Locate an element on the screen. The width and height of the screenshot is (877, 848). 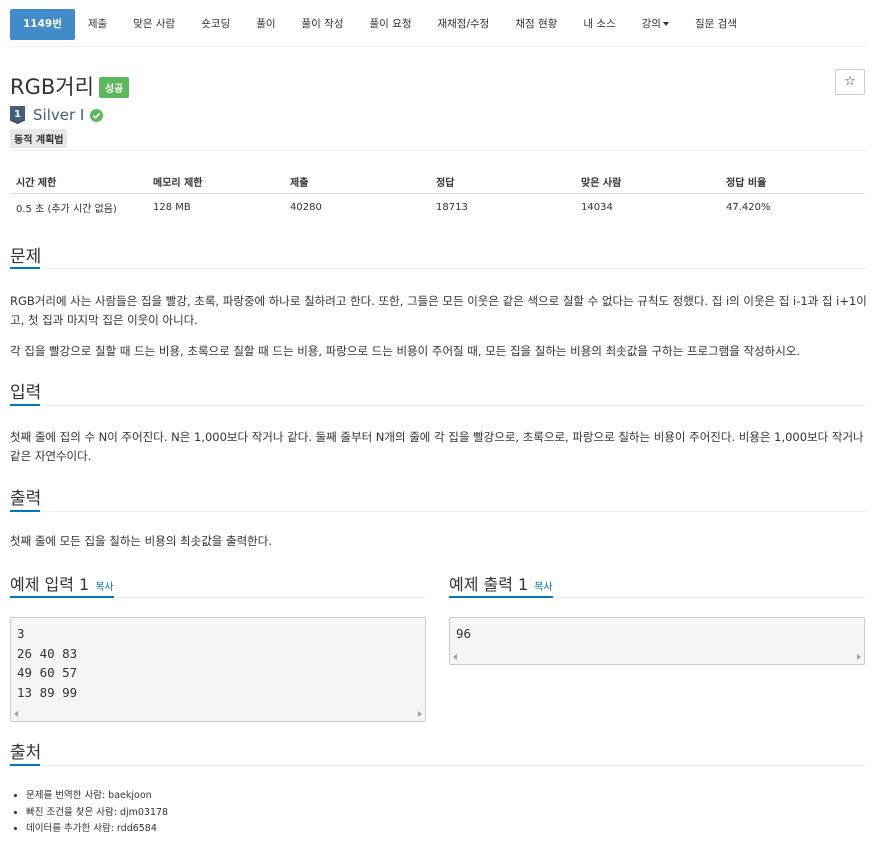
source-item: 문제를 번역한 사람: baekjoon is located at coordinates (97, 796).